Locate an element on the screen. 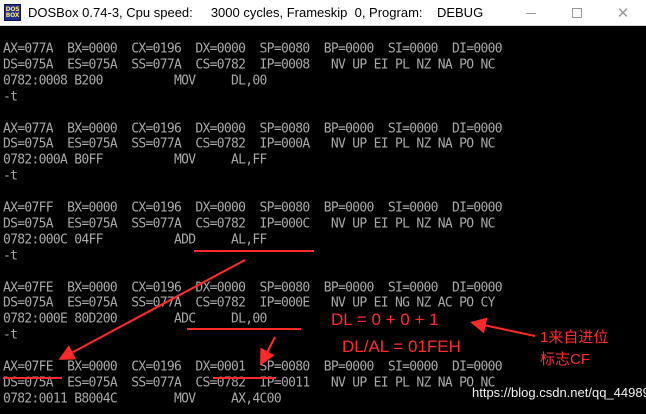 The image size is (646, 414). annotation-carry-note-line1: 1来自进位 is located at coordinates (574, 337).